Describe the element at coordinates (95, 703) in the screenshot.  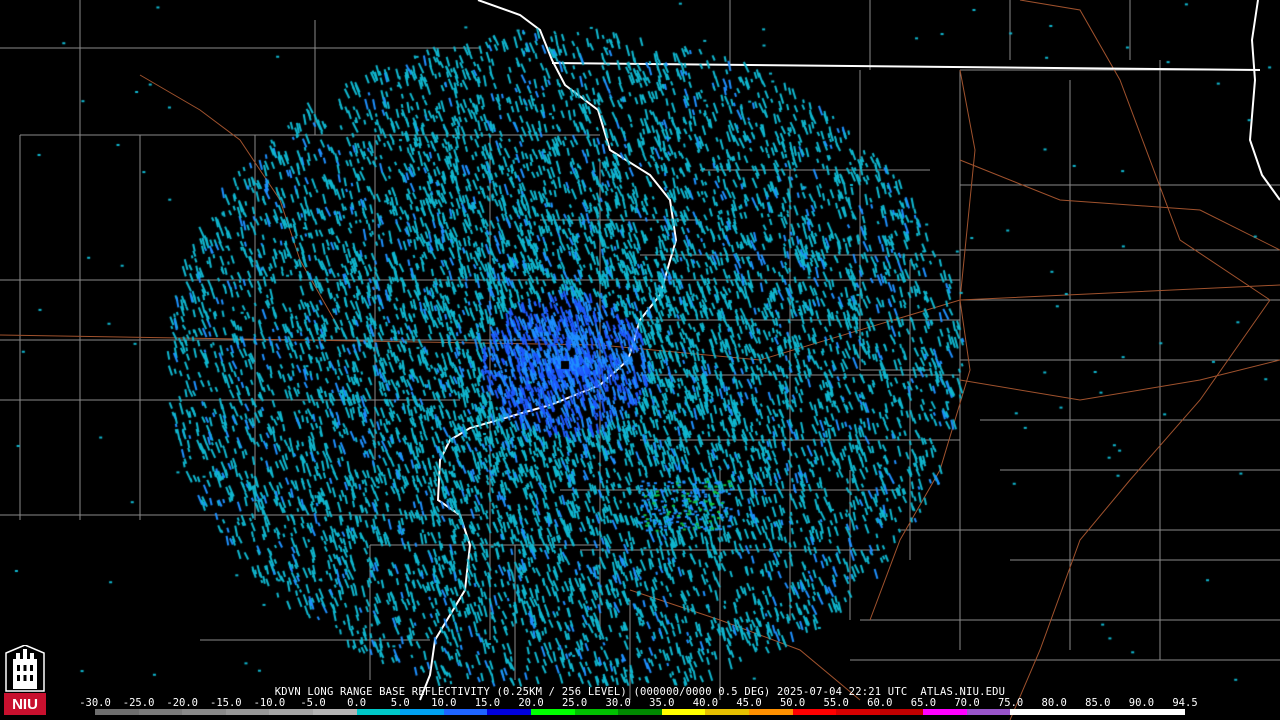
I see `legend-tick-label: -30.0` at that location.